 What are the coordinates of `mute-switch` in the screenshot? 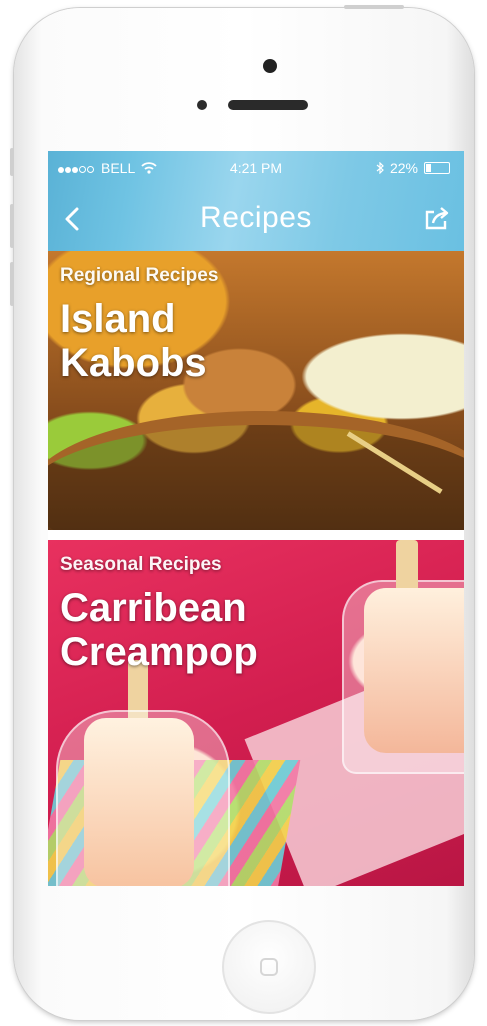 It's located at (12, 162).